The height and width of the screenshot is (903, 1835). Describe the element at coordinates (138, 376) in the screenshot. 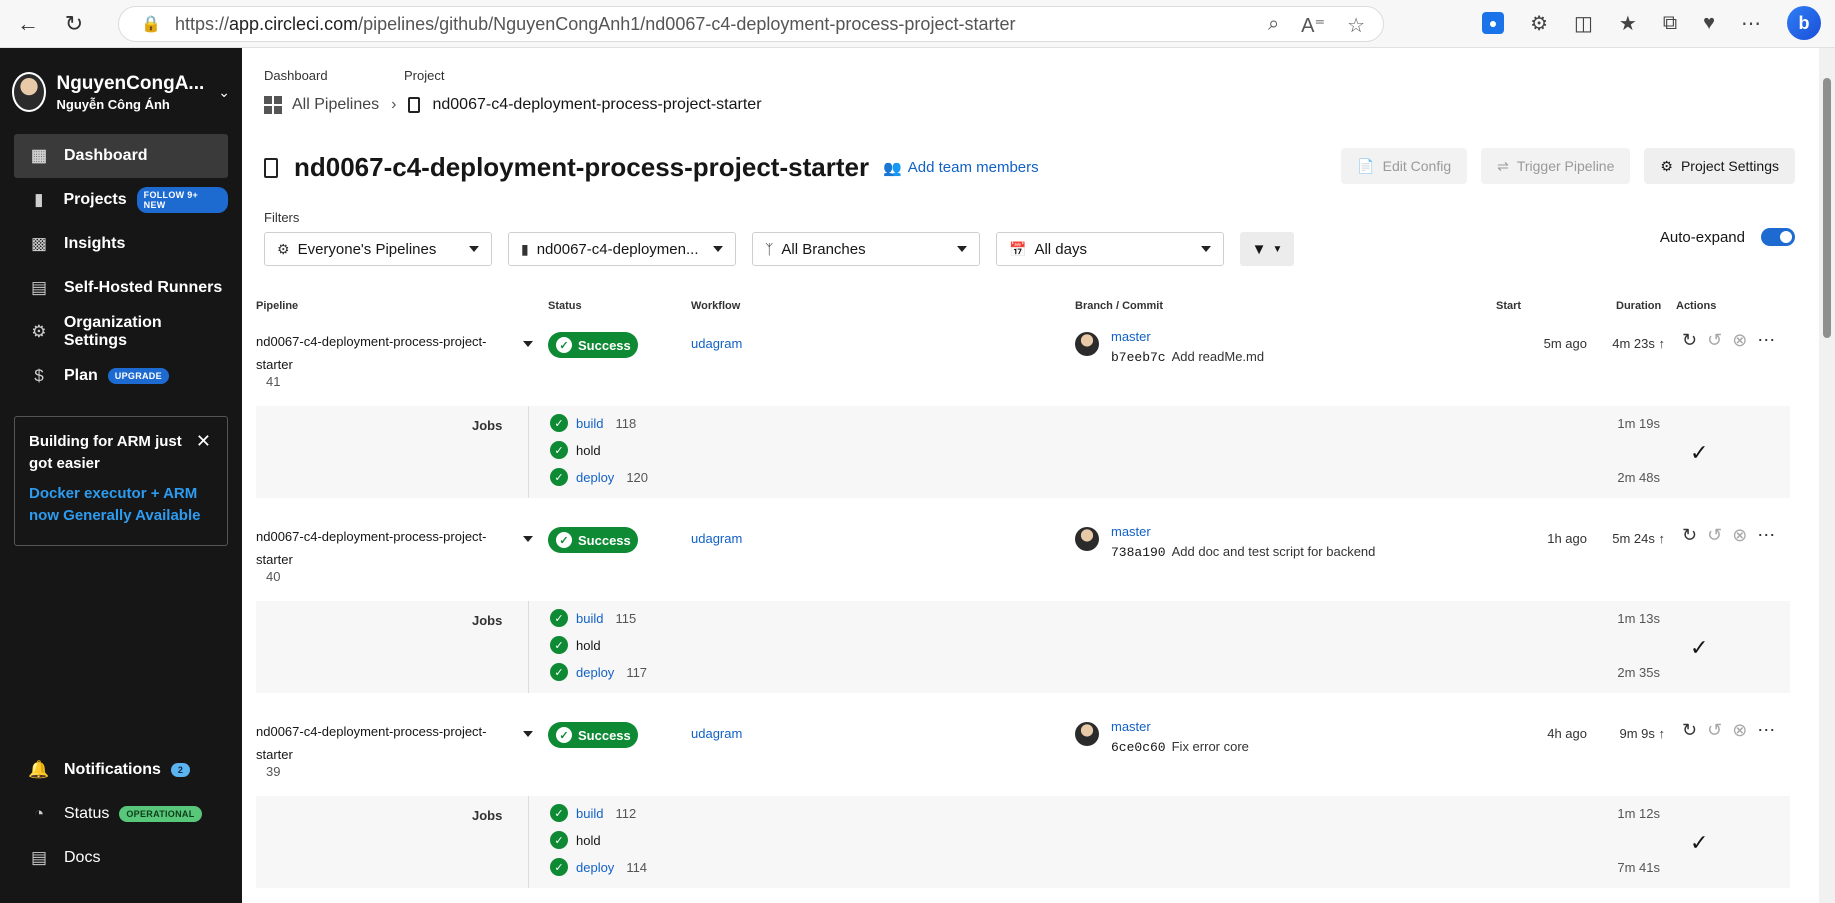

I see `upgrade-badge: UPGRADE` at that location.